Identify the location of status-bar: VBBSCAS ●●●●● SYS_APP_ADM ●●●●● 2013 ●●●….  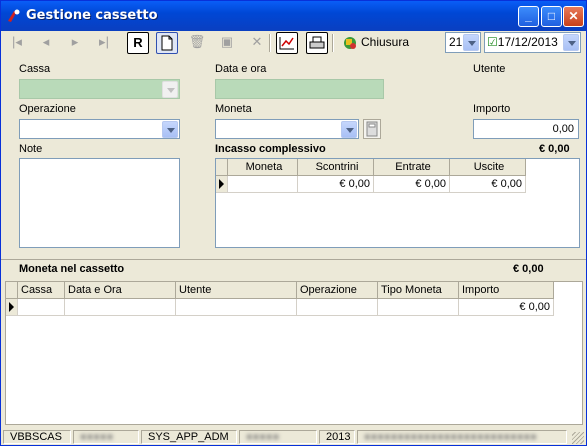
(293, 436).